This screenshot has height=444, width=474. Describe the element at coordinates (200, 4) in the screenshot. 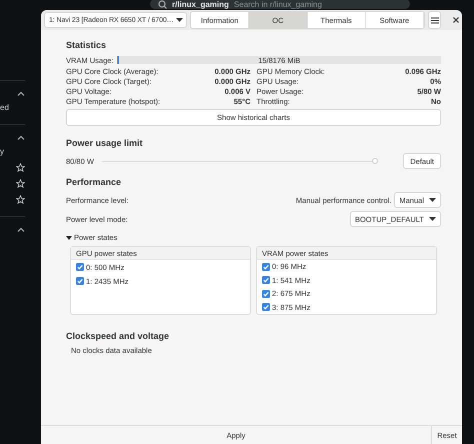

I see `community-chip: r/linux_gaming` at that location.